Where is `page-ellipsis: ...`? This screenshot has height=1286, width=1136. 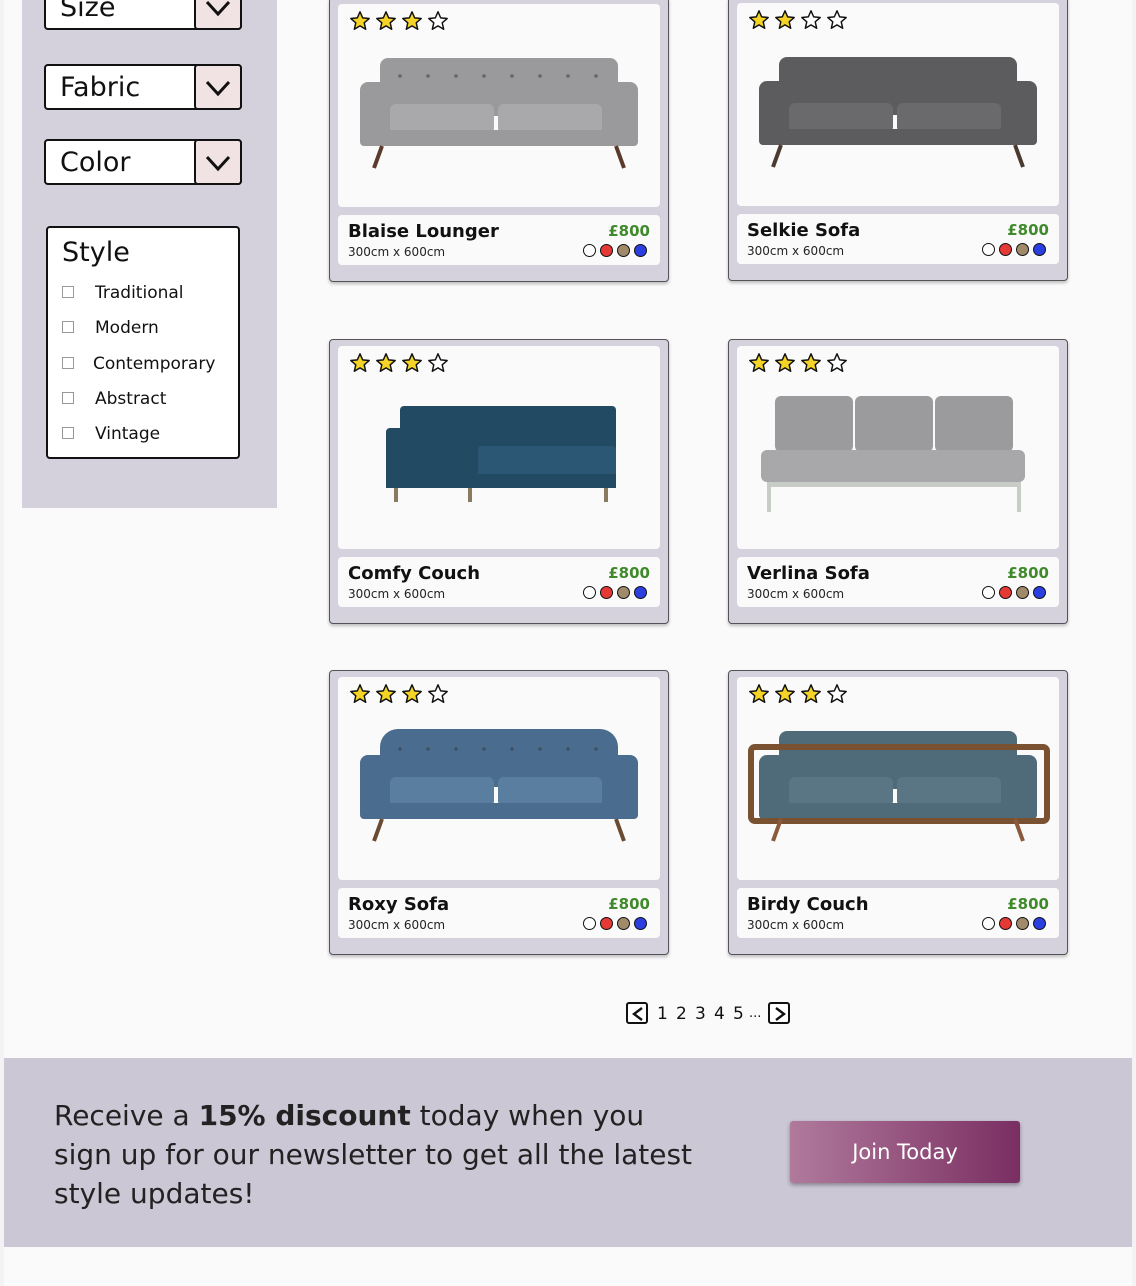
page-ellipsis: ... is located at coordinates (755, 1013).